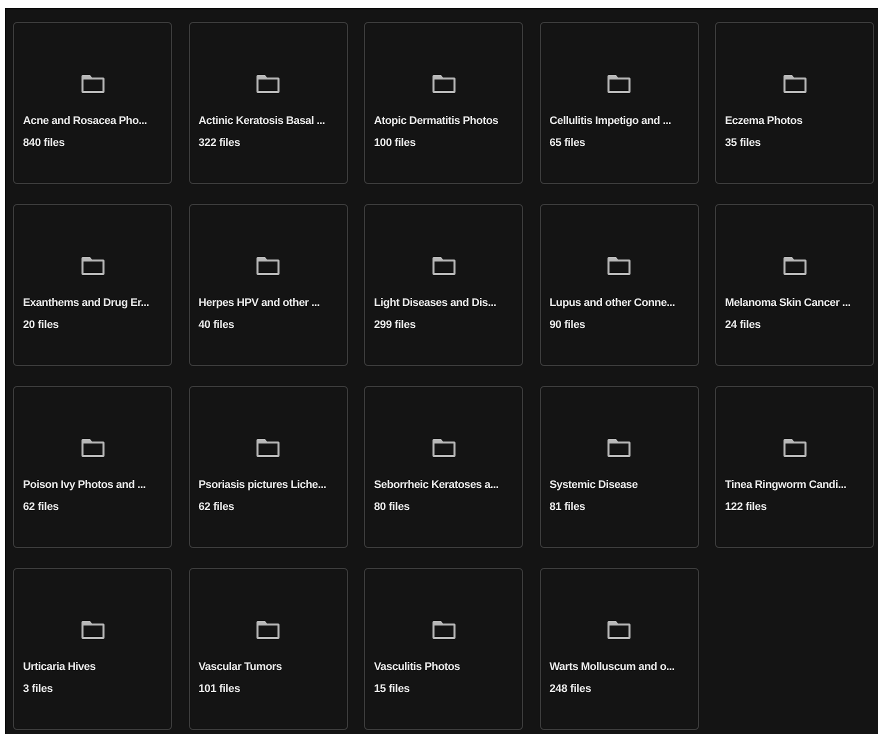 This screenshot has width=878, height=734. Describe the element at coordinates (92, 103) in the screenshot. I see `folder-card: Acne and Rosacea Pho... 840 files` at that location.